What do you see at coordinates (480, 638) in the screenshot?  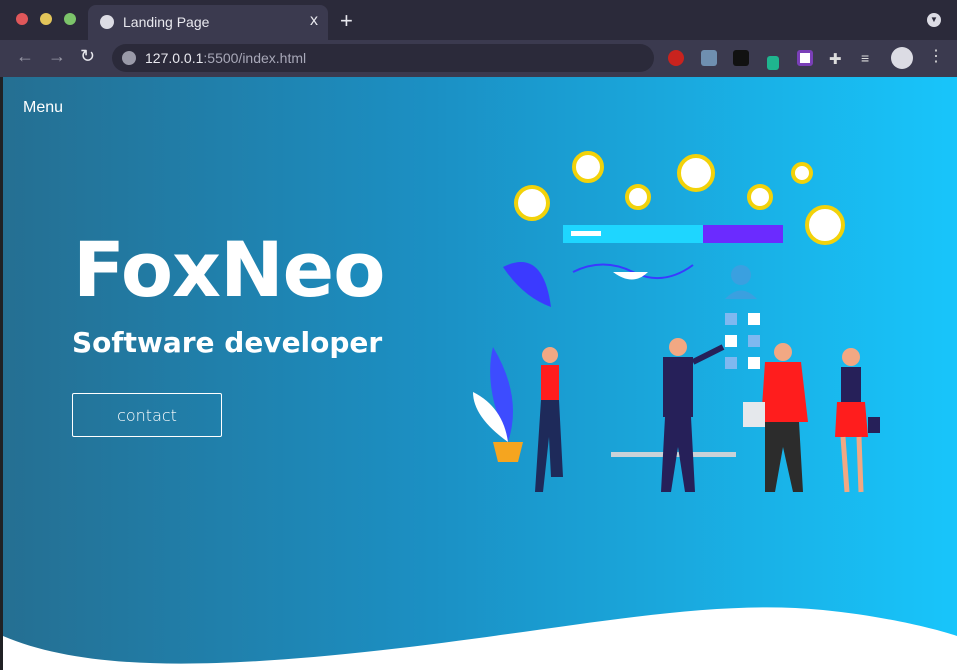 I see `wave-divider` at bounding box center [480, 638].